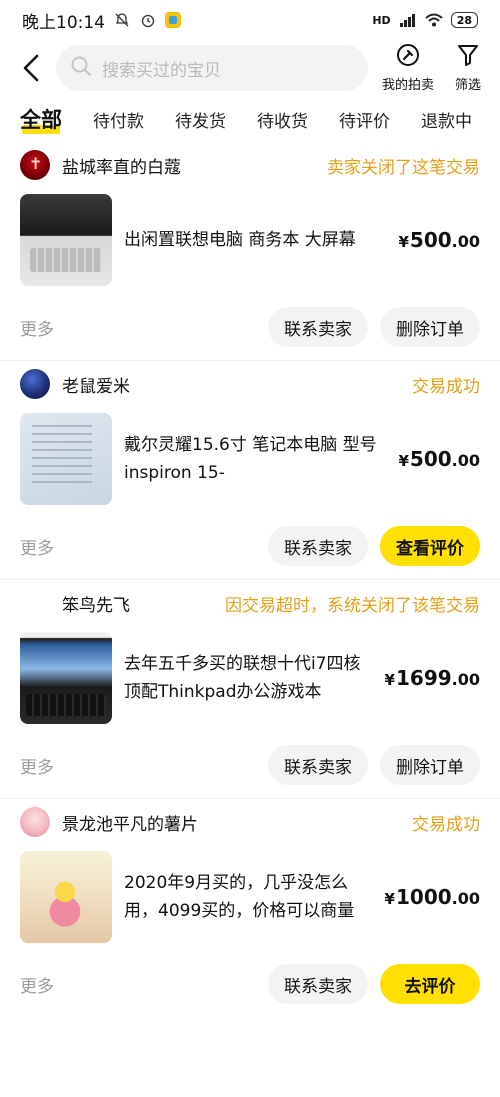 This screenshot has width=500, height=1097. I want to click on order-item: 去年五千多买的联想十代i7四核顶配Thinkpad办公游戏本 ¥1699.00, so click(250, 679).